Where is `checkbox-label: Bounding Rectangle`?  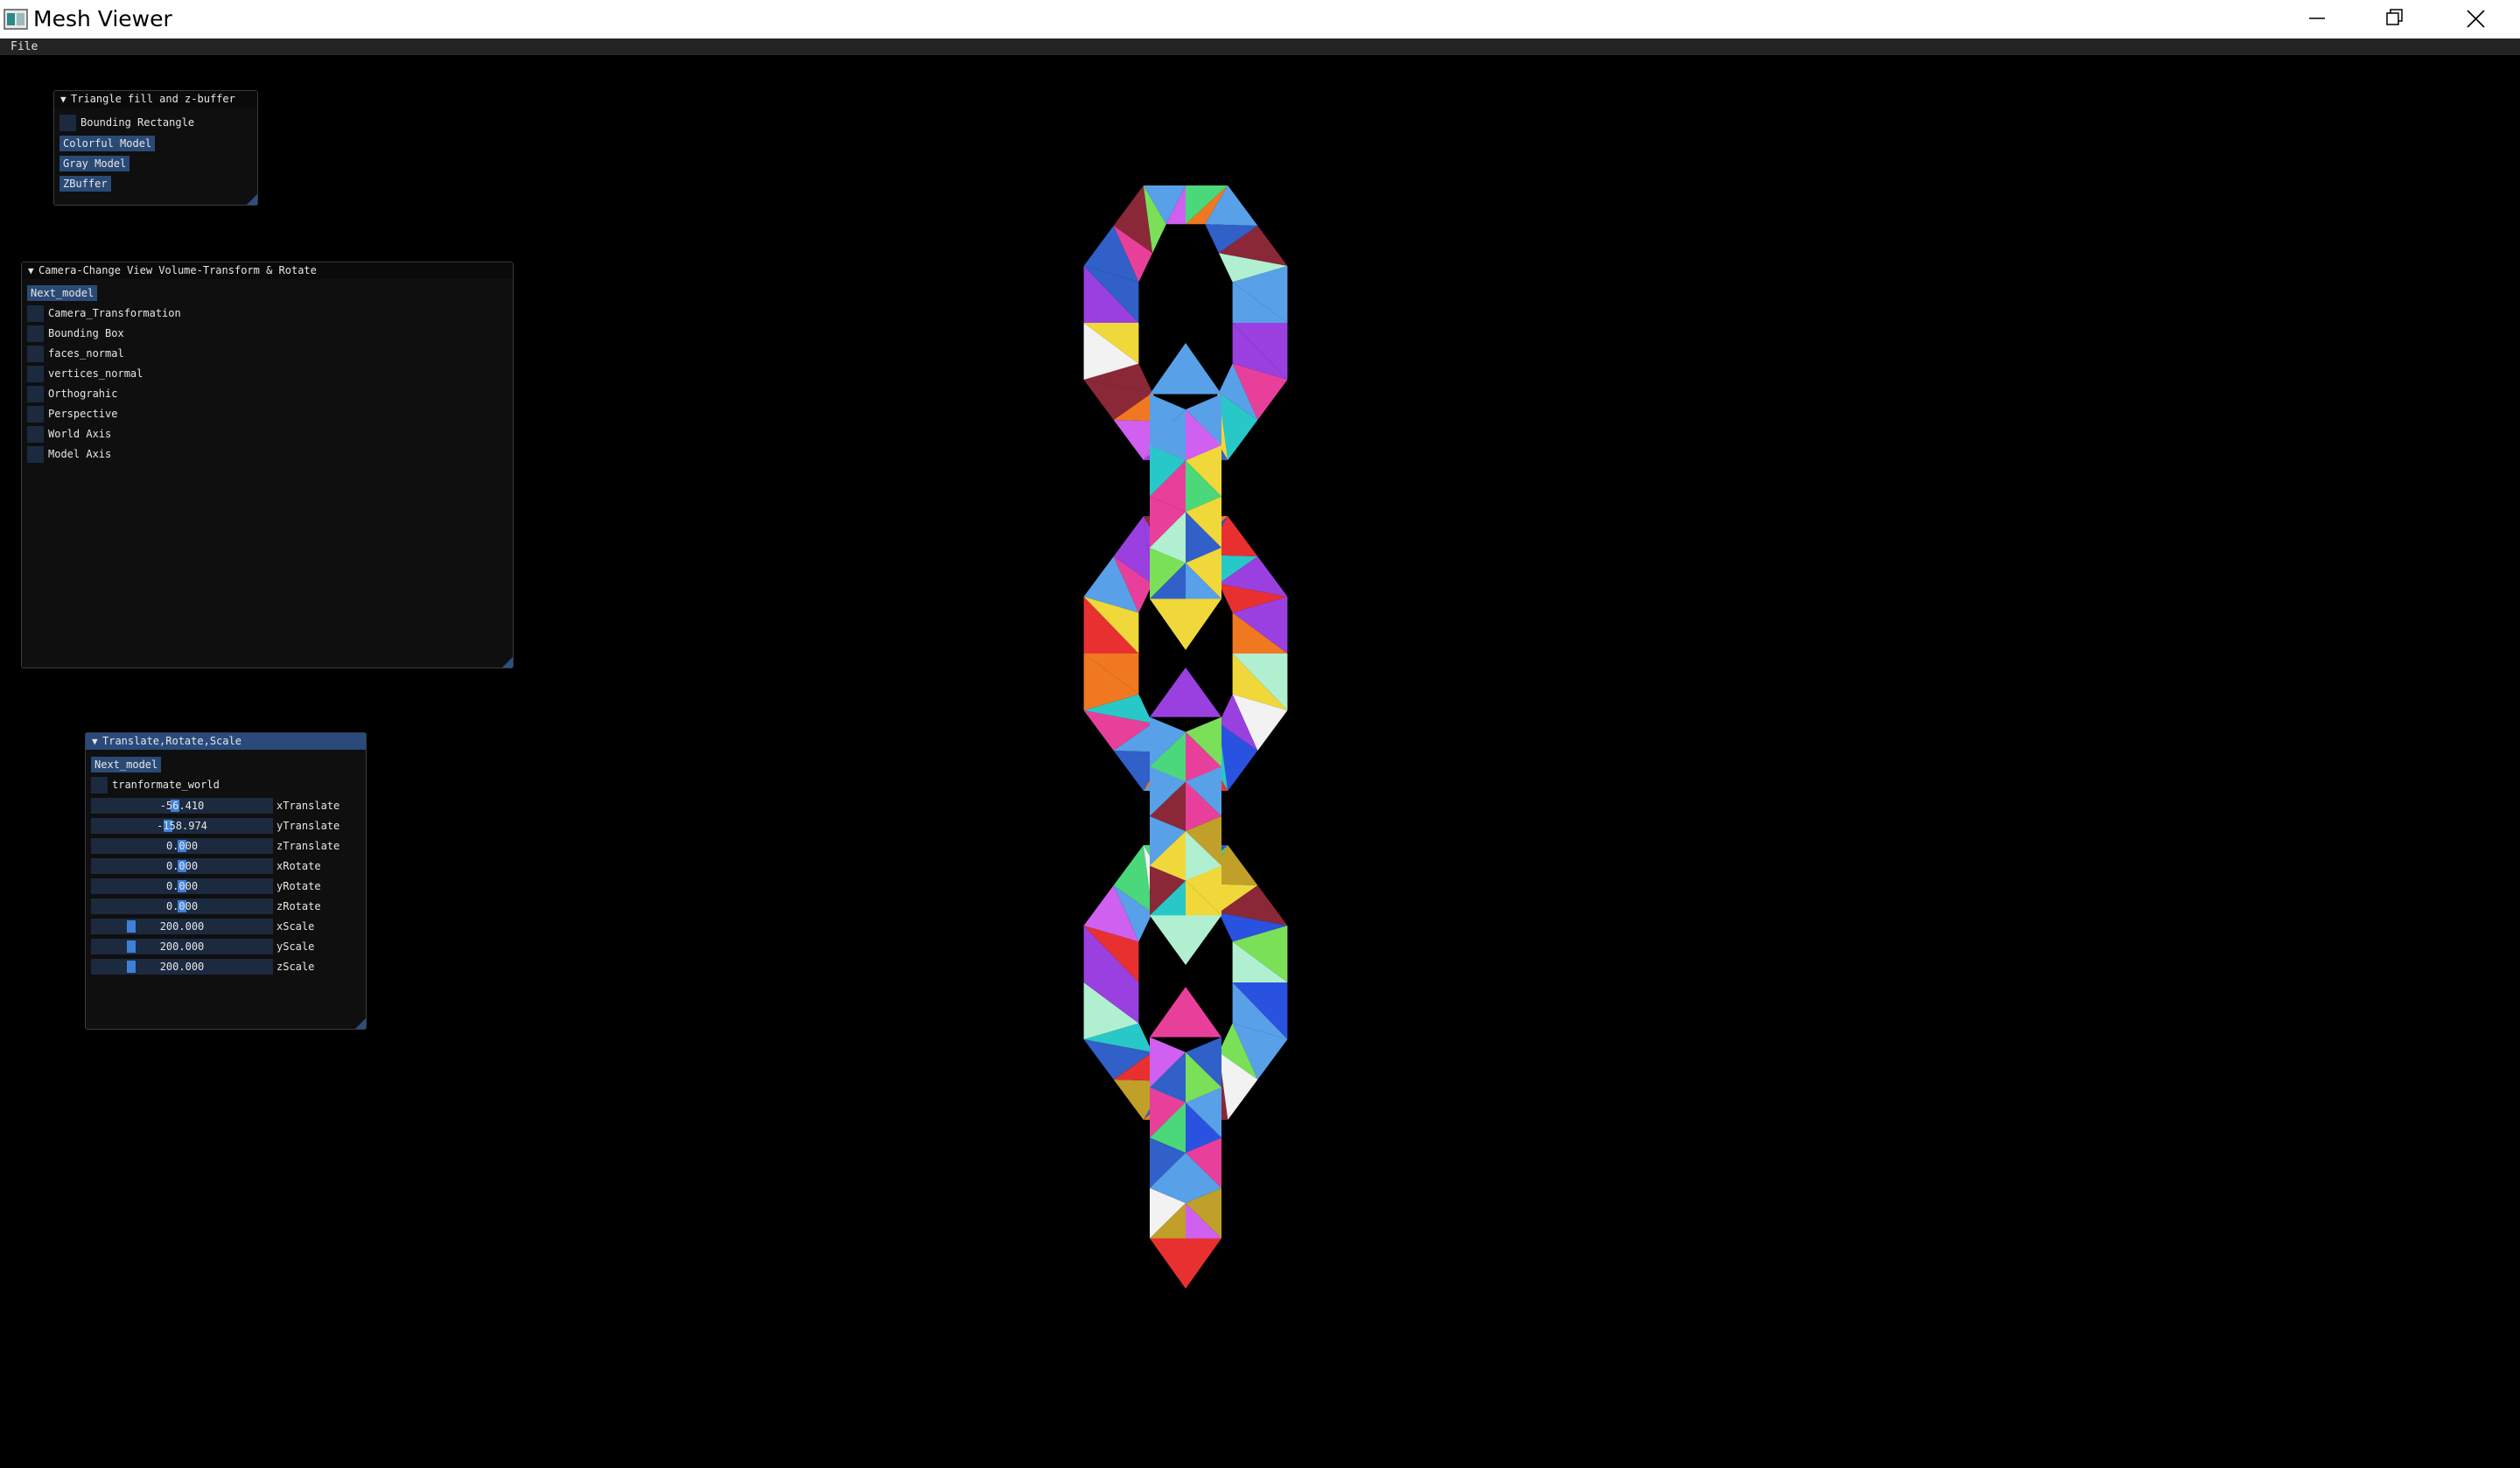
checkbox-label: Bounding Rectangle is located at coordinates (137, 122).